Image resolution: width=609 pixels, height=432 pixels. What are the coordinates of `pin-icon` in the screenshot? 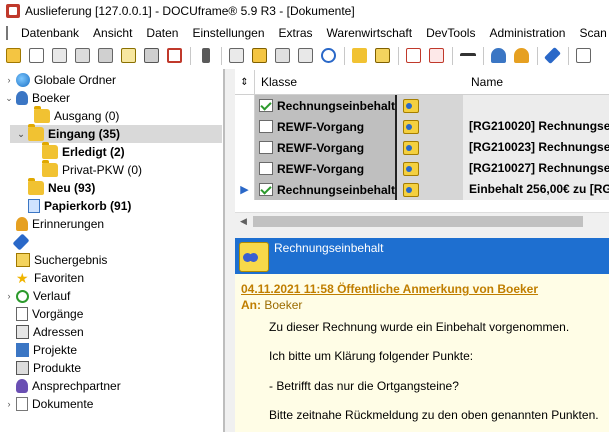 It's located at (552, 55).